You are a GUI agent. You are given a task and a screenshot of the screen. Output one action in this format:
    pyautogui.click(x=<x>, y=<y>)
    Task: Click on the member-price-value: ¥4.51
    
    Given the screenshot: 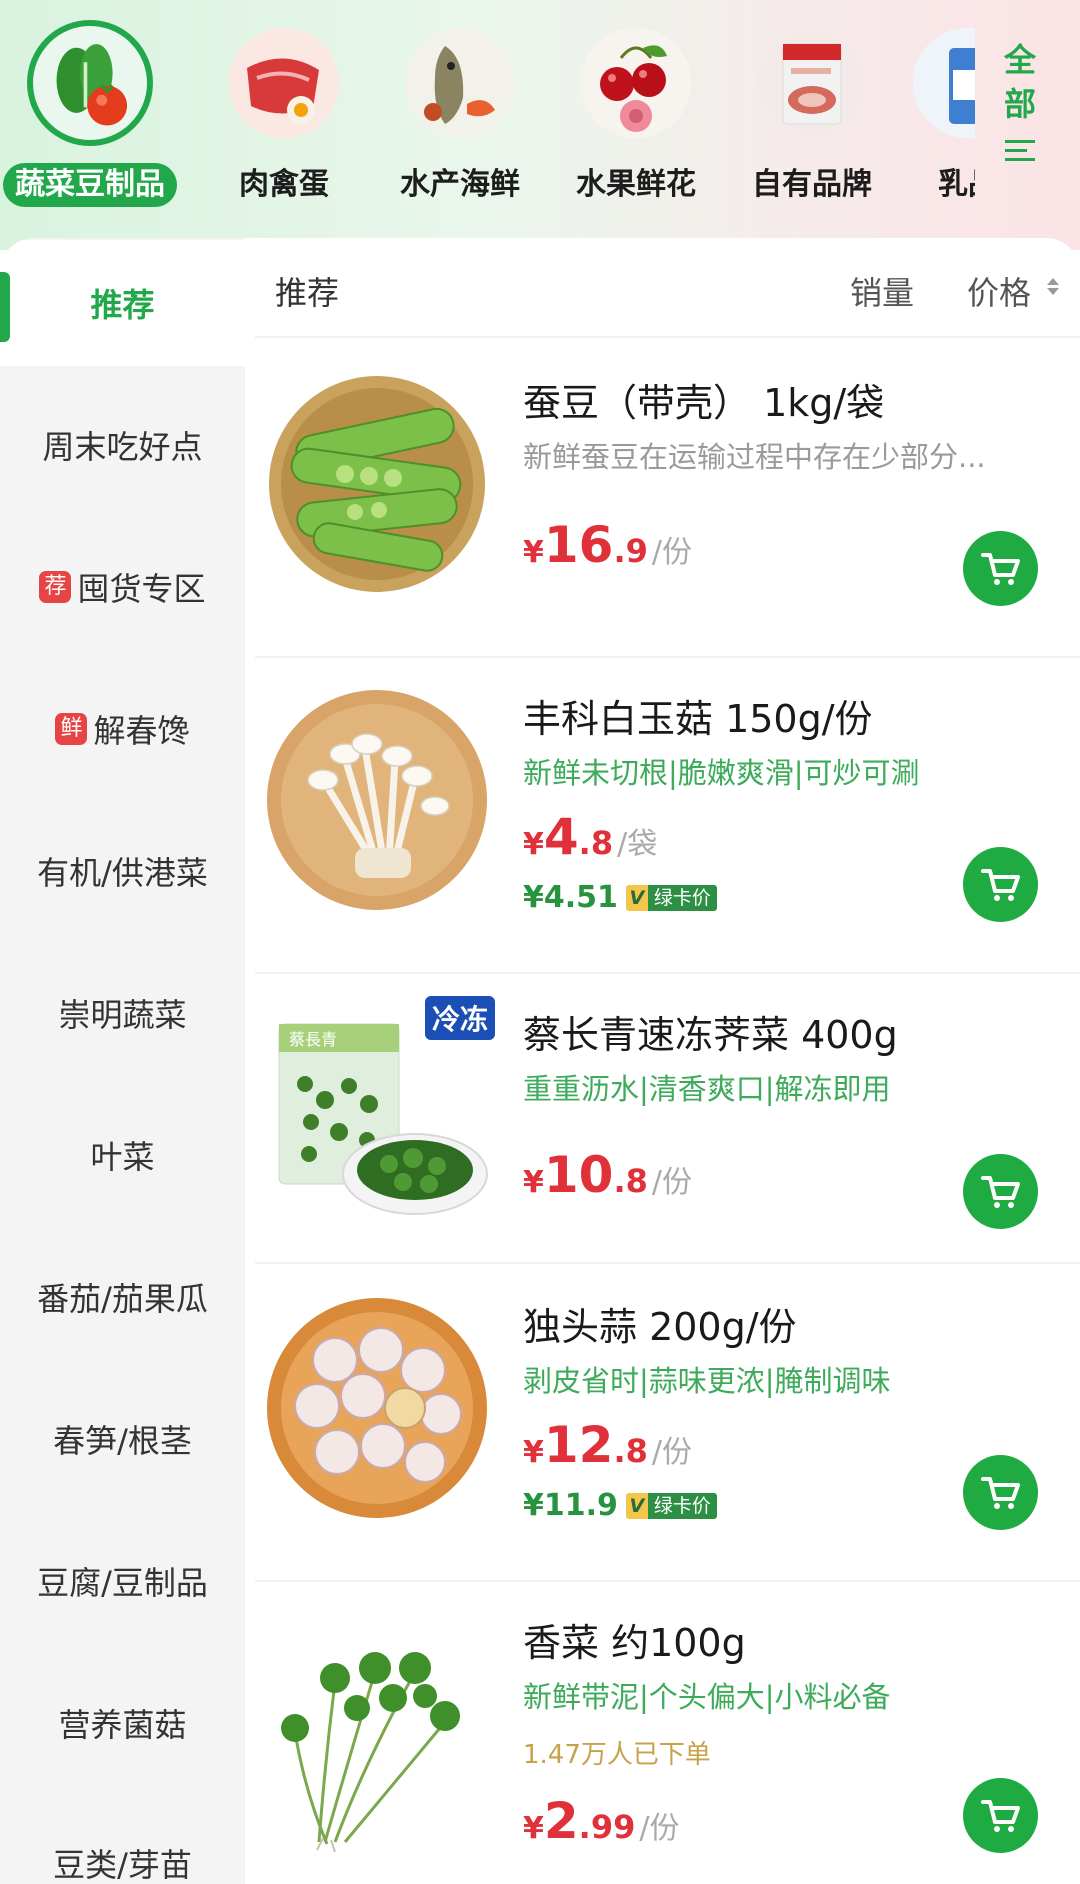 What is the action you would take?
    pyautogui.click(x=570, y=897)
    